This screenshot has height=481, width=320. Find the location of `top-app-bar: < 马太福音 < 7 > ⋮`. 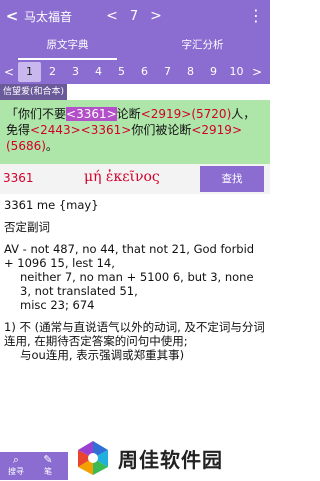

top-app-bar: < 马太福音 < 7 > ⋮ is located at coordinates (135, 16).